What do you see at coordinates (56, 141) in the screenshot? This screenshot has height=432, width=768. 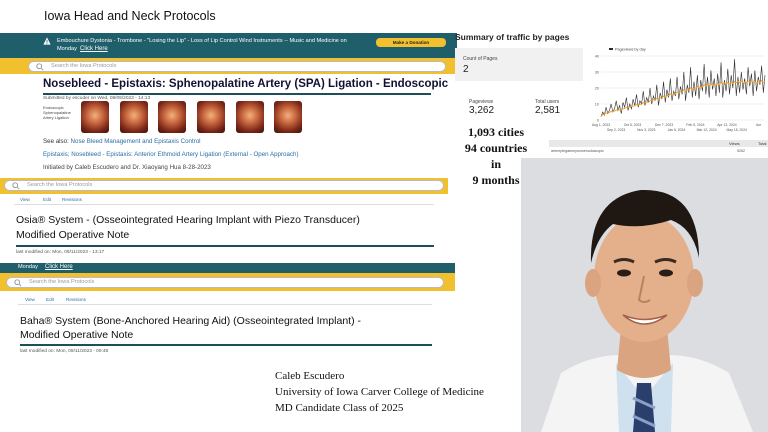 I see `see-also-prefix: See also:` at bounding box center [56, 141].